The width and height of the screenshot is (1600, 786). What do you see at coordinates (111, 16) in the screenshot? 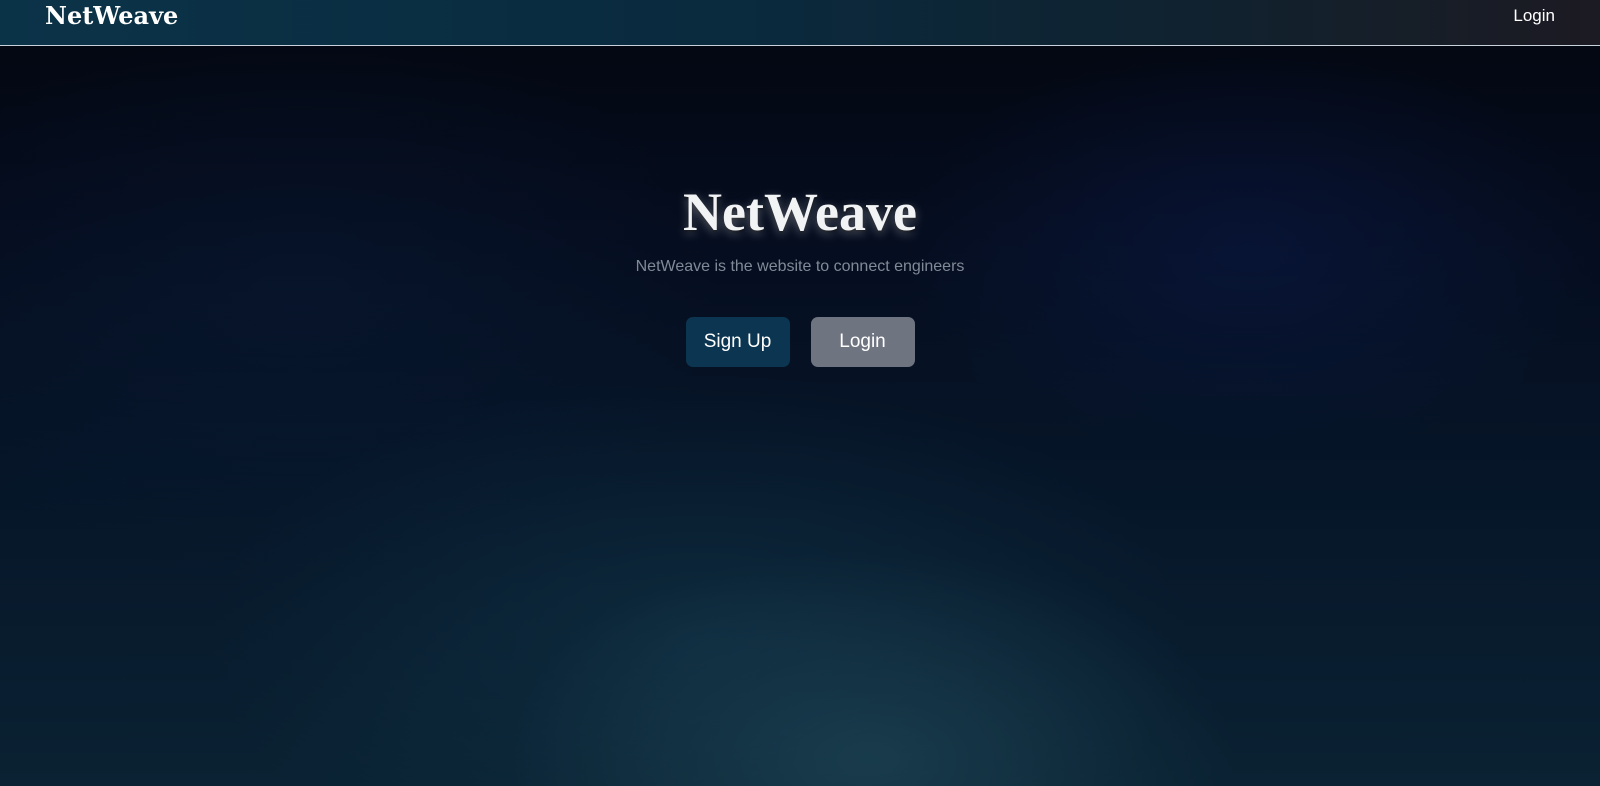
I see `brand-logo-text: NetWeave` at bounding box center [111, 16].